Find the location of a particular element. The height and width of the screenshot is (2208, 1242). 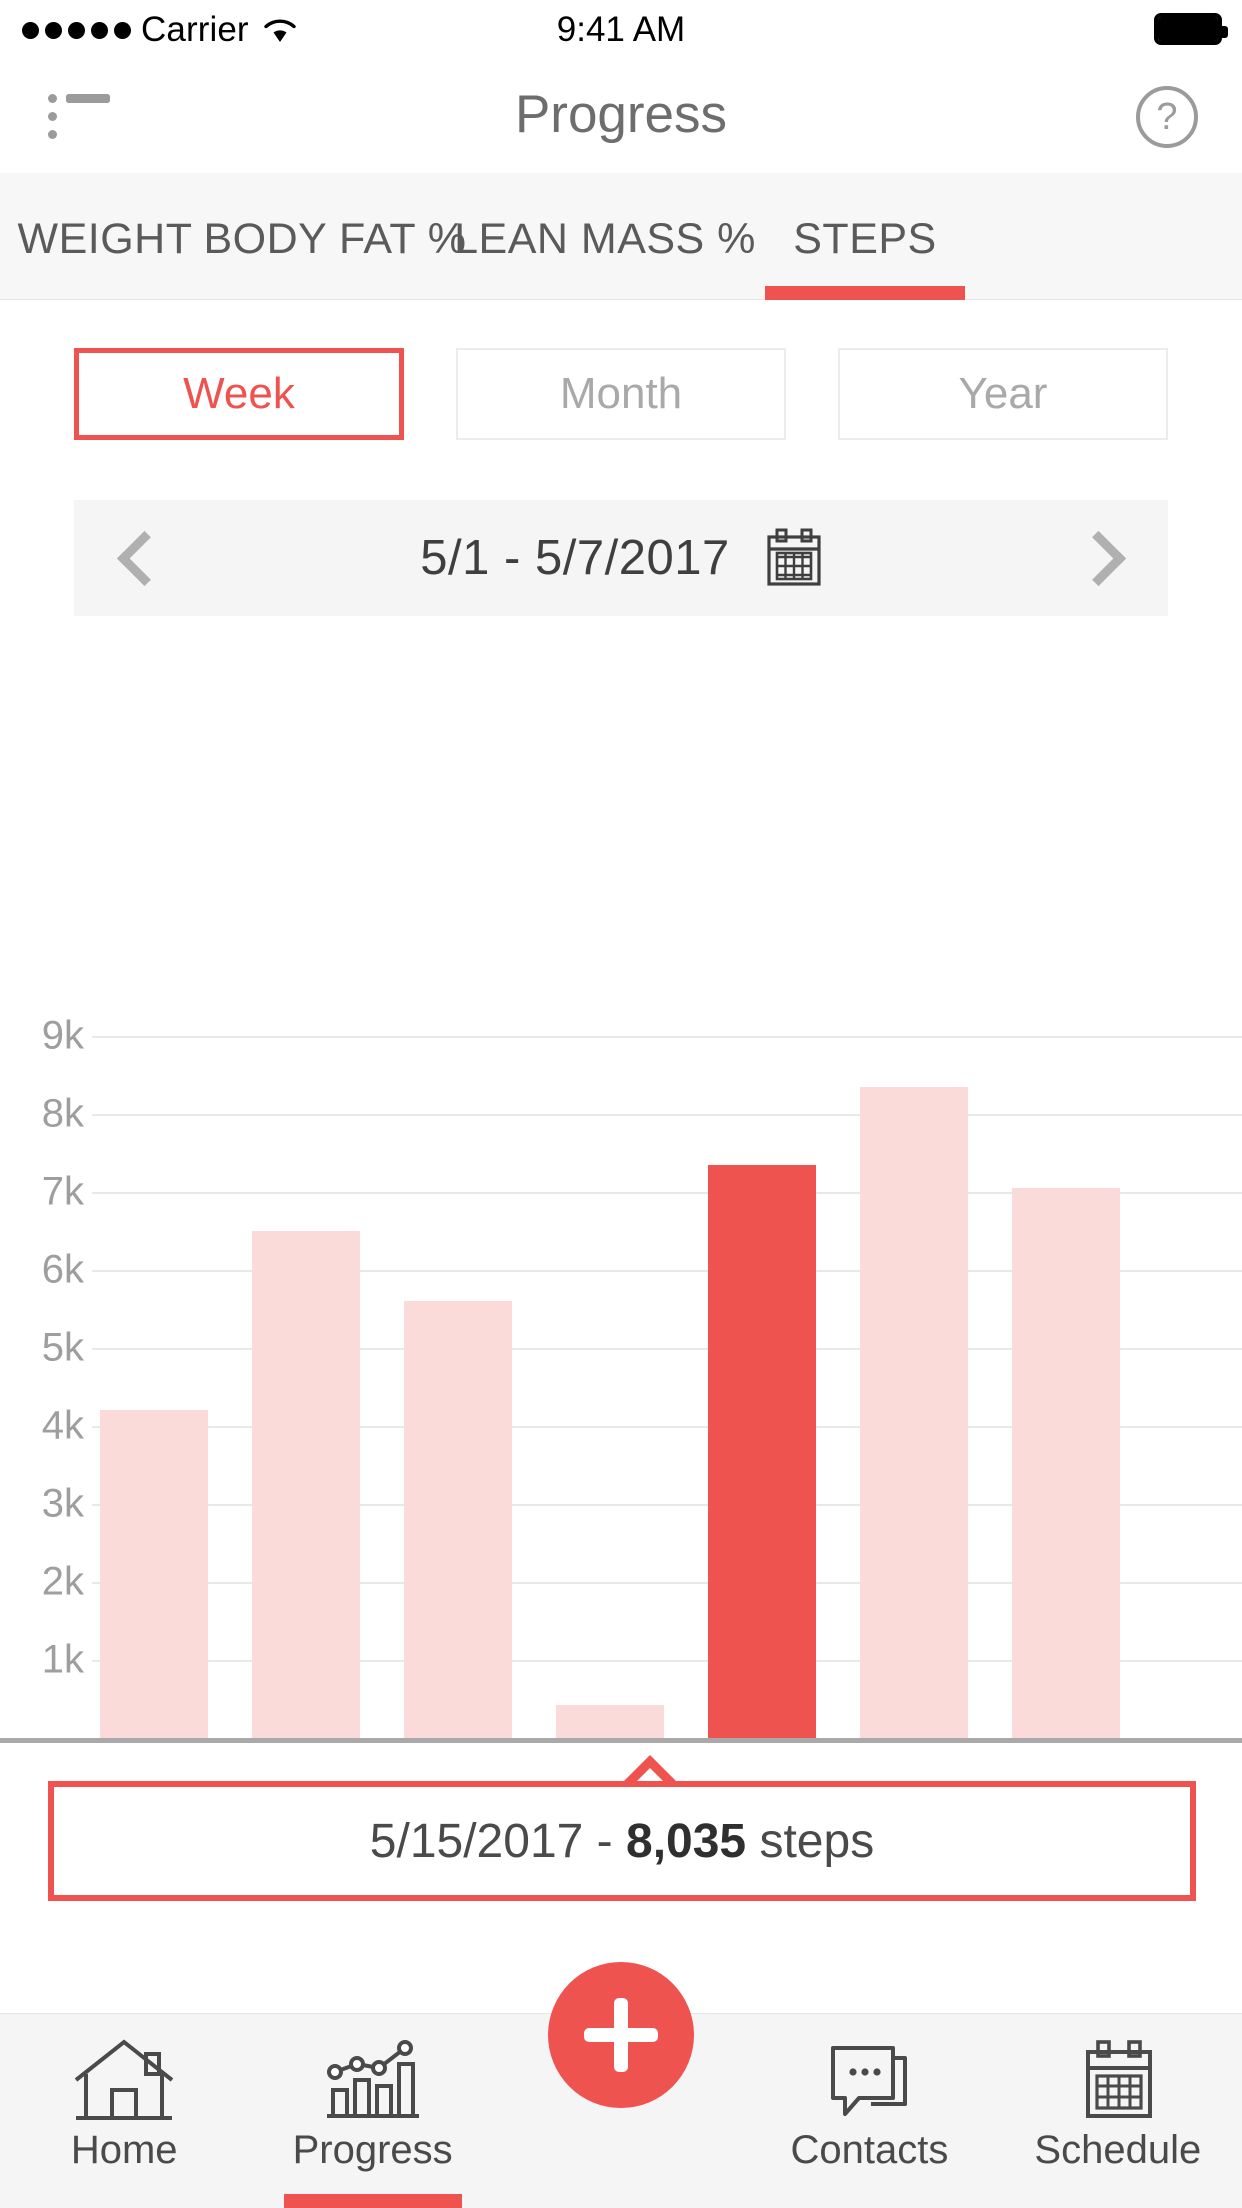

tab-contacts-label: Contacts is located at coordinates (869, 2150).